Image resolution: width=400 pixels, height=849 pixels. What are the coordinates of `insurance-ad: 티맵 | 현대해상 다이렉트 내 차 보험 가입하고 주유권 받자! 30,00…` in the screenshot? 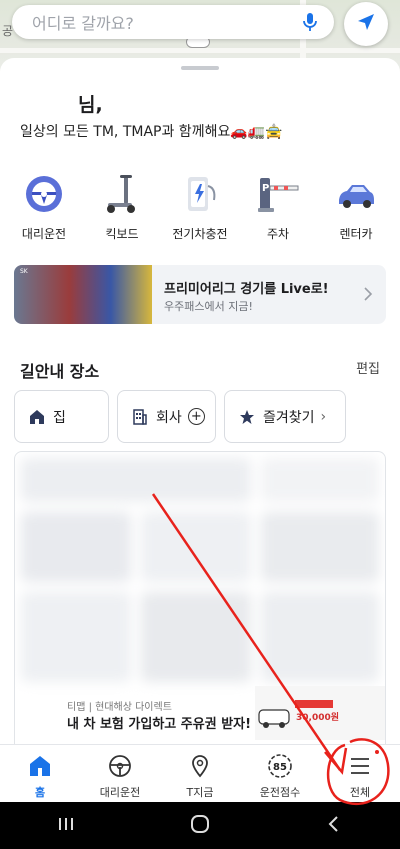 It's located at (200, 715).